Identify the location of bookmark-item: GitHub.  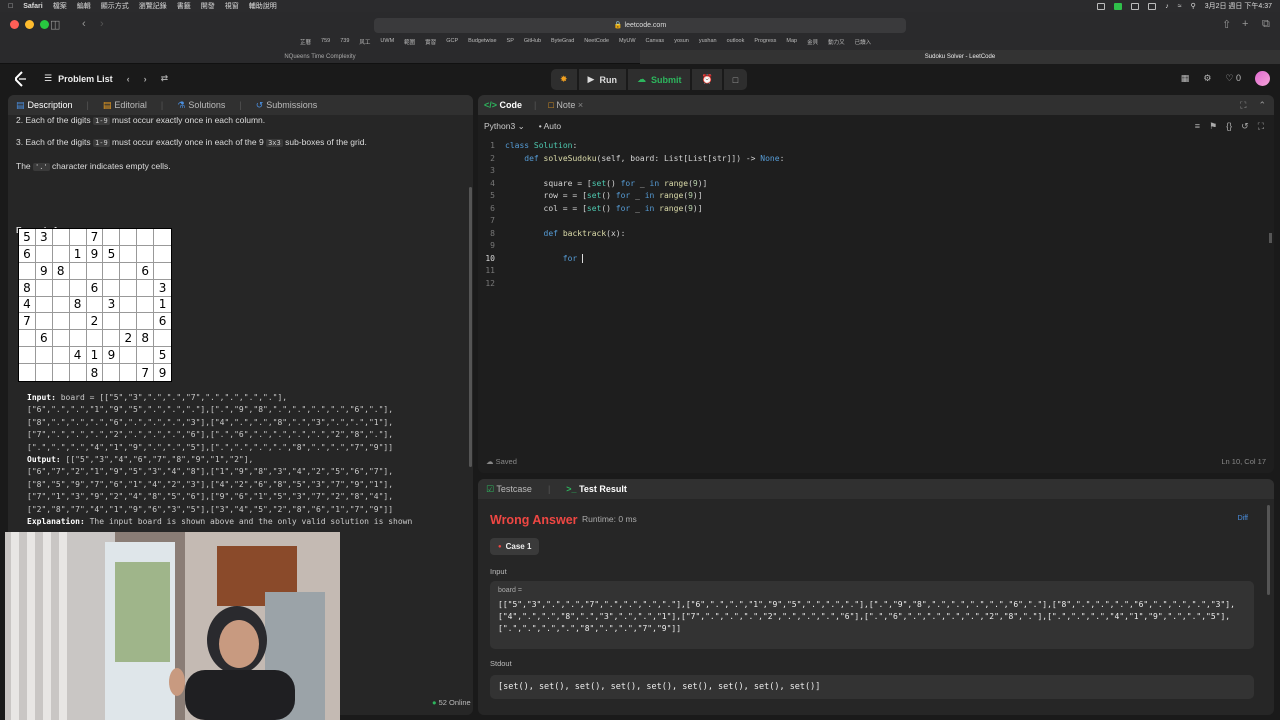
(532, 42).